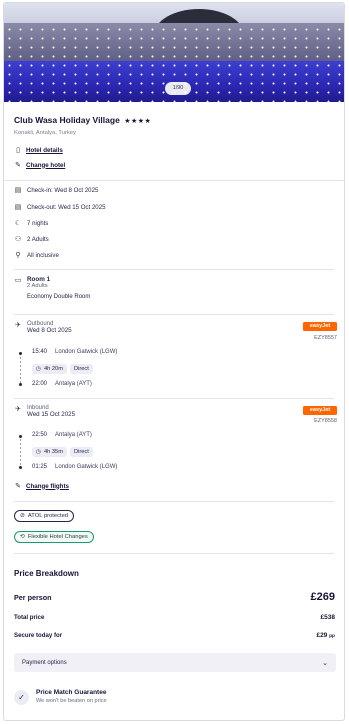 This screenshot has width=349, height=724. Describe the element at coordinates (47, 486) in the screenshot. I see `change-flights-label: Change flights` at that location.